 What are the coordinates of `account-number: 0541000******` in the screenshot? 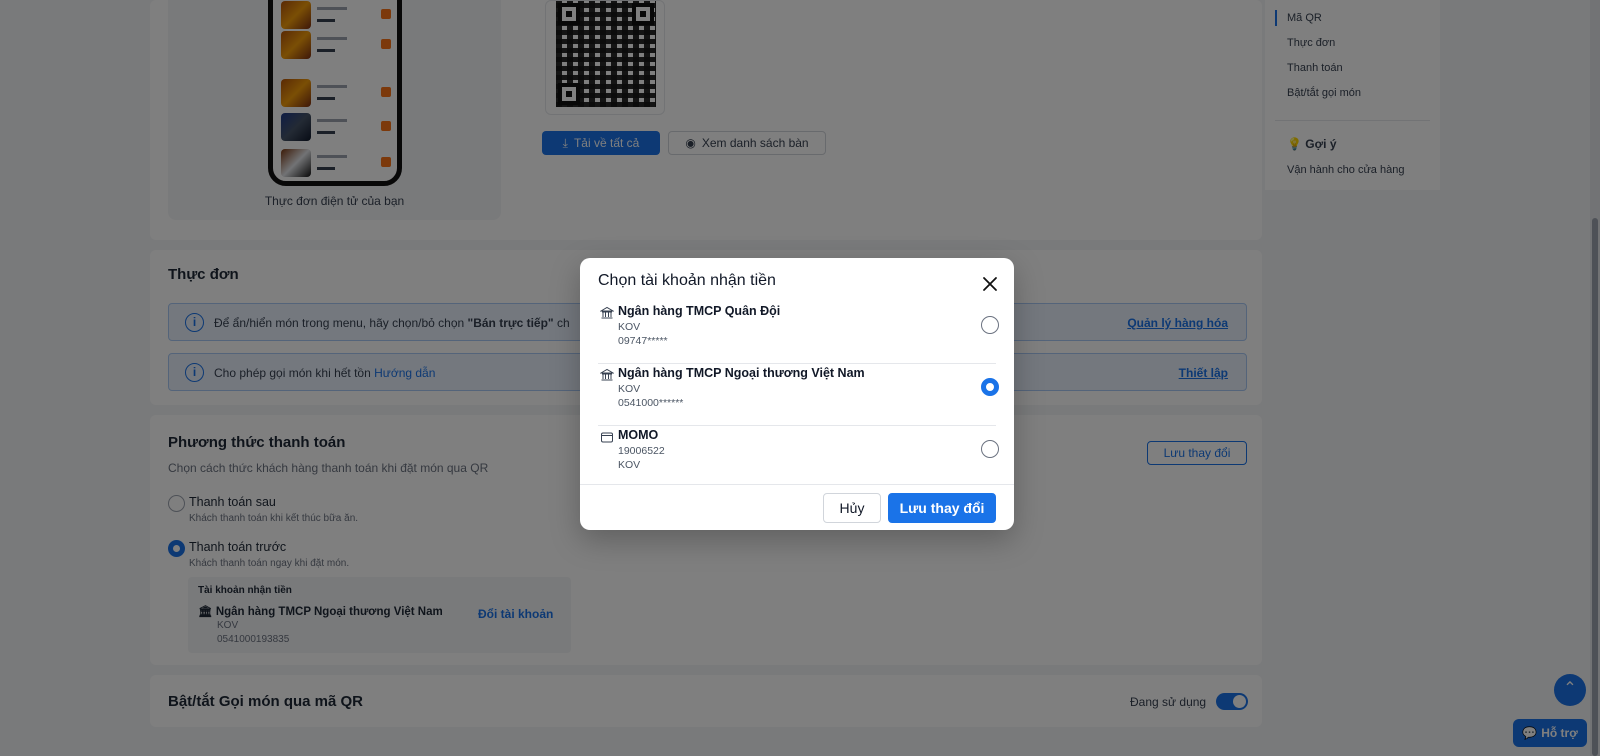 It's located at (651, 403).